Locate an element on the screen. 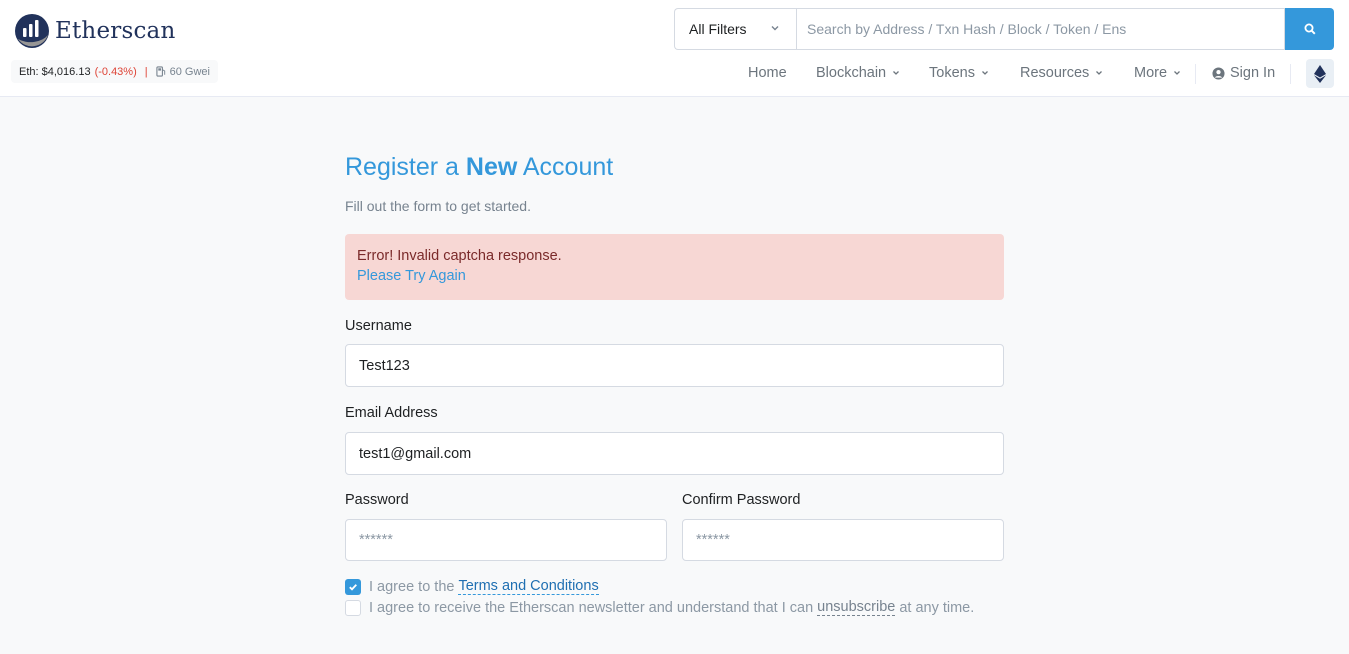 The image size is (1349, 654). nav-home-label: Home is located at coordinates (767, 73).